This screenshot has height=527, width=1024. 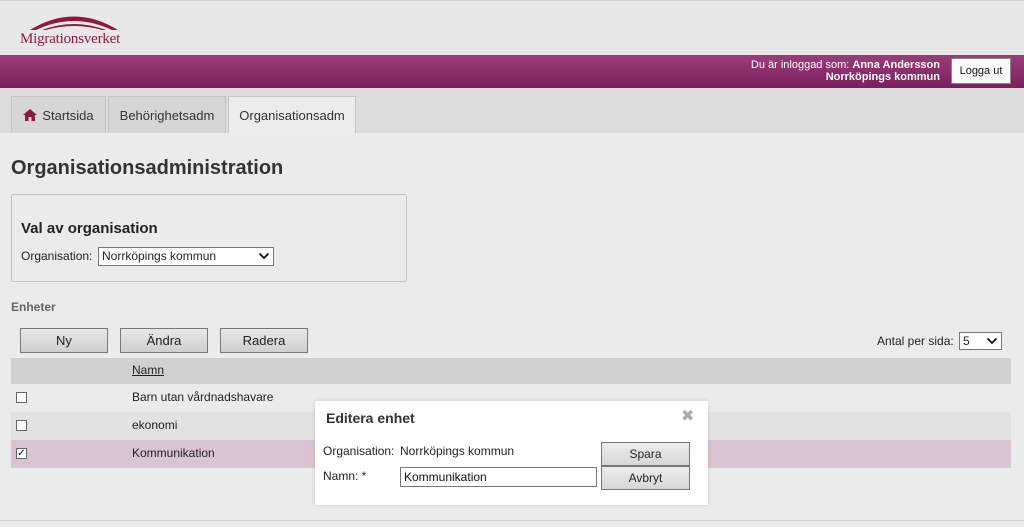 What do you see at coordinates (981, 71) in the screenshot?
I see `logout-button: Logga ut` at bounding box center [981, 71].